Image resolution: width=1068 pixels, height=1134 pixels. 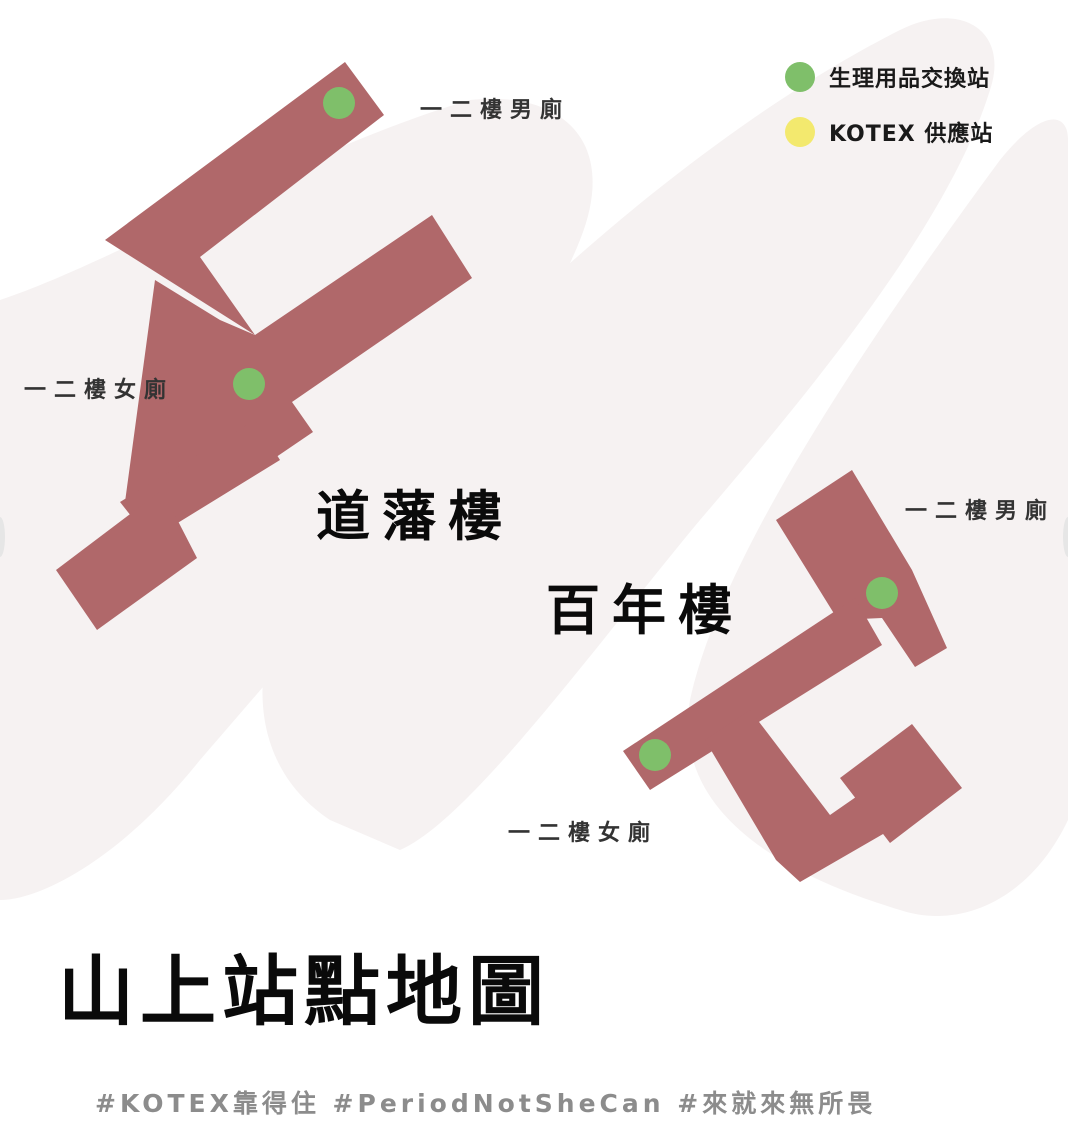 I want to click on bainian-men-restroom-label: 一二樓男廁, so click(x=980, y=511).